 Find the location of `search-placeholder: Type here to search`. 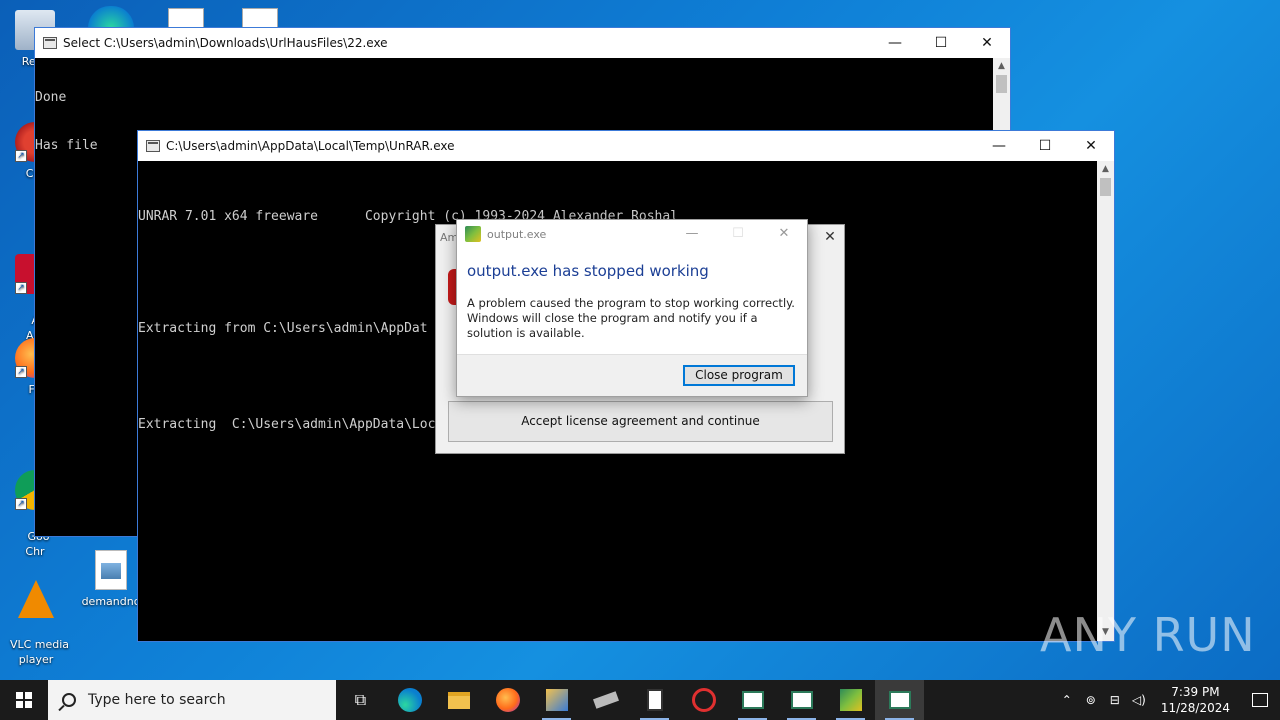

search-placeholder: Type here to search is located at coordinates (157, 700).